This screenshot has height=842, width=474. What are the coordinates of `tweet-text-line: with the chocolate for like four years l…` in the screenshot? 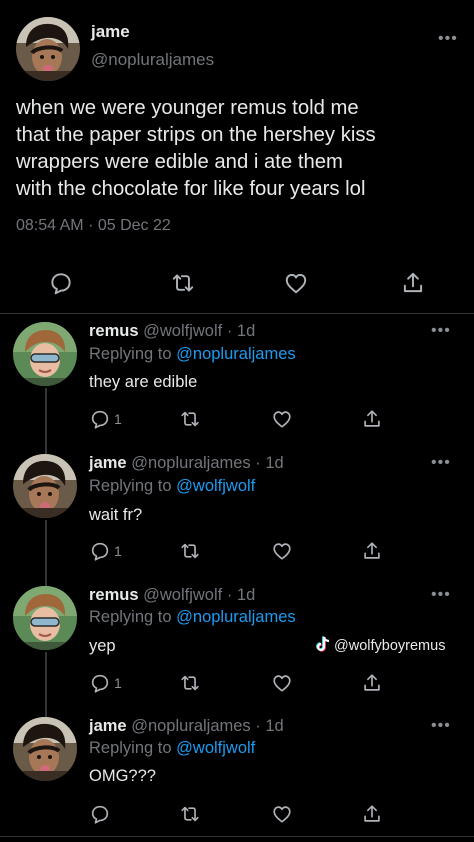 It's located at (191, 189).